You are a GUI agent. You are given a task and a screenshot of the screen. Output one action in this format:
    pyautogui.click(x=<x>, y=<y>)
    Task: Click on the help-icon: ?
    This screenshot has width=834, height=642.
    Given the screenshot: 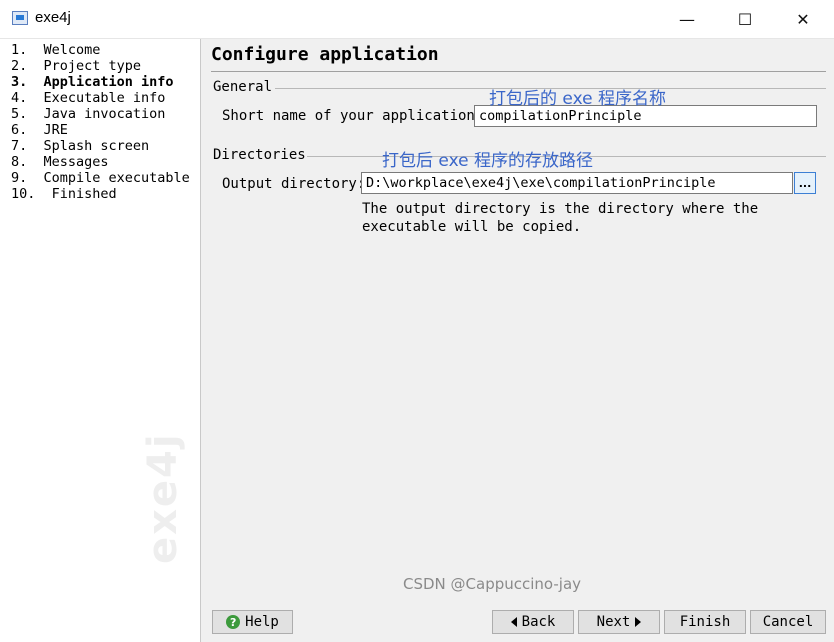 What is the action you would take?
    pyautogui.click(x=233, y=622)
    